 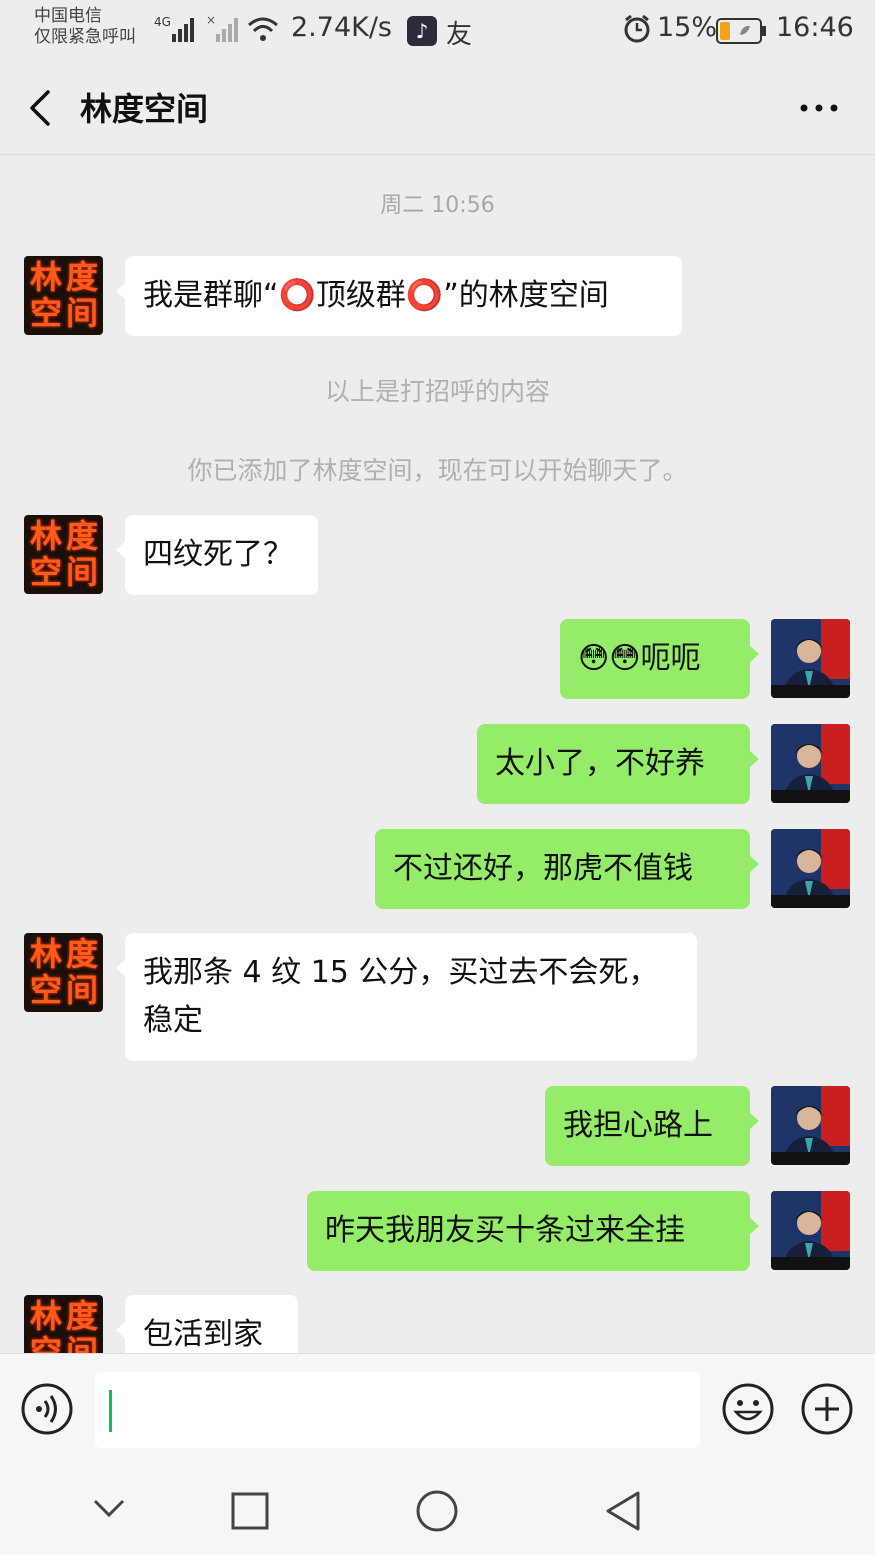 I want to click on nav-back-chevron-icon, so click(x=109, y=1508).